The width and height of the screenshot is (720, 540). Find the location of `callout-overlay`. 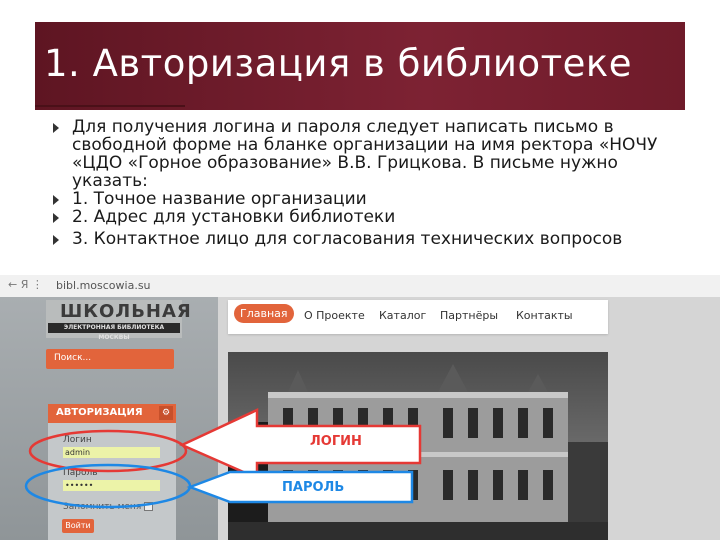

callout-overlay is located at coordinates (223, 458).